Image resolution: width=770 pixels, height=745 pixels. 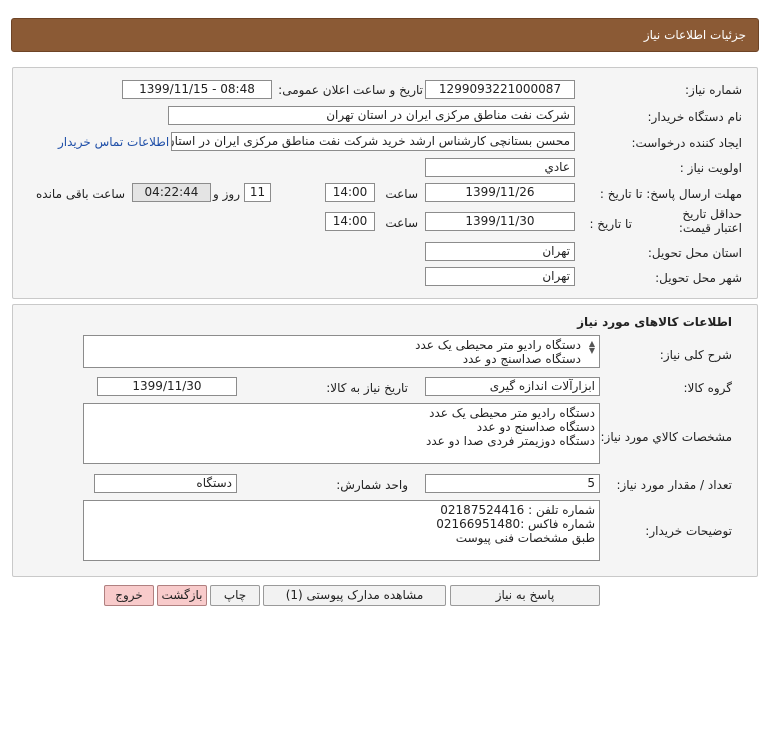 I want to click on goods-section-title: اطلاعات کالاهای مورد نیاز, so click(x=654, y=322).